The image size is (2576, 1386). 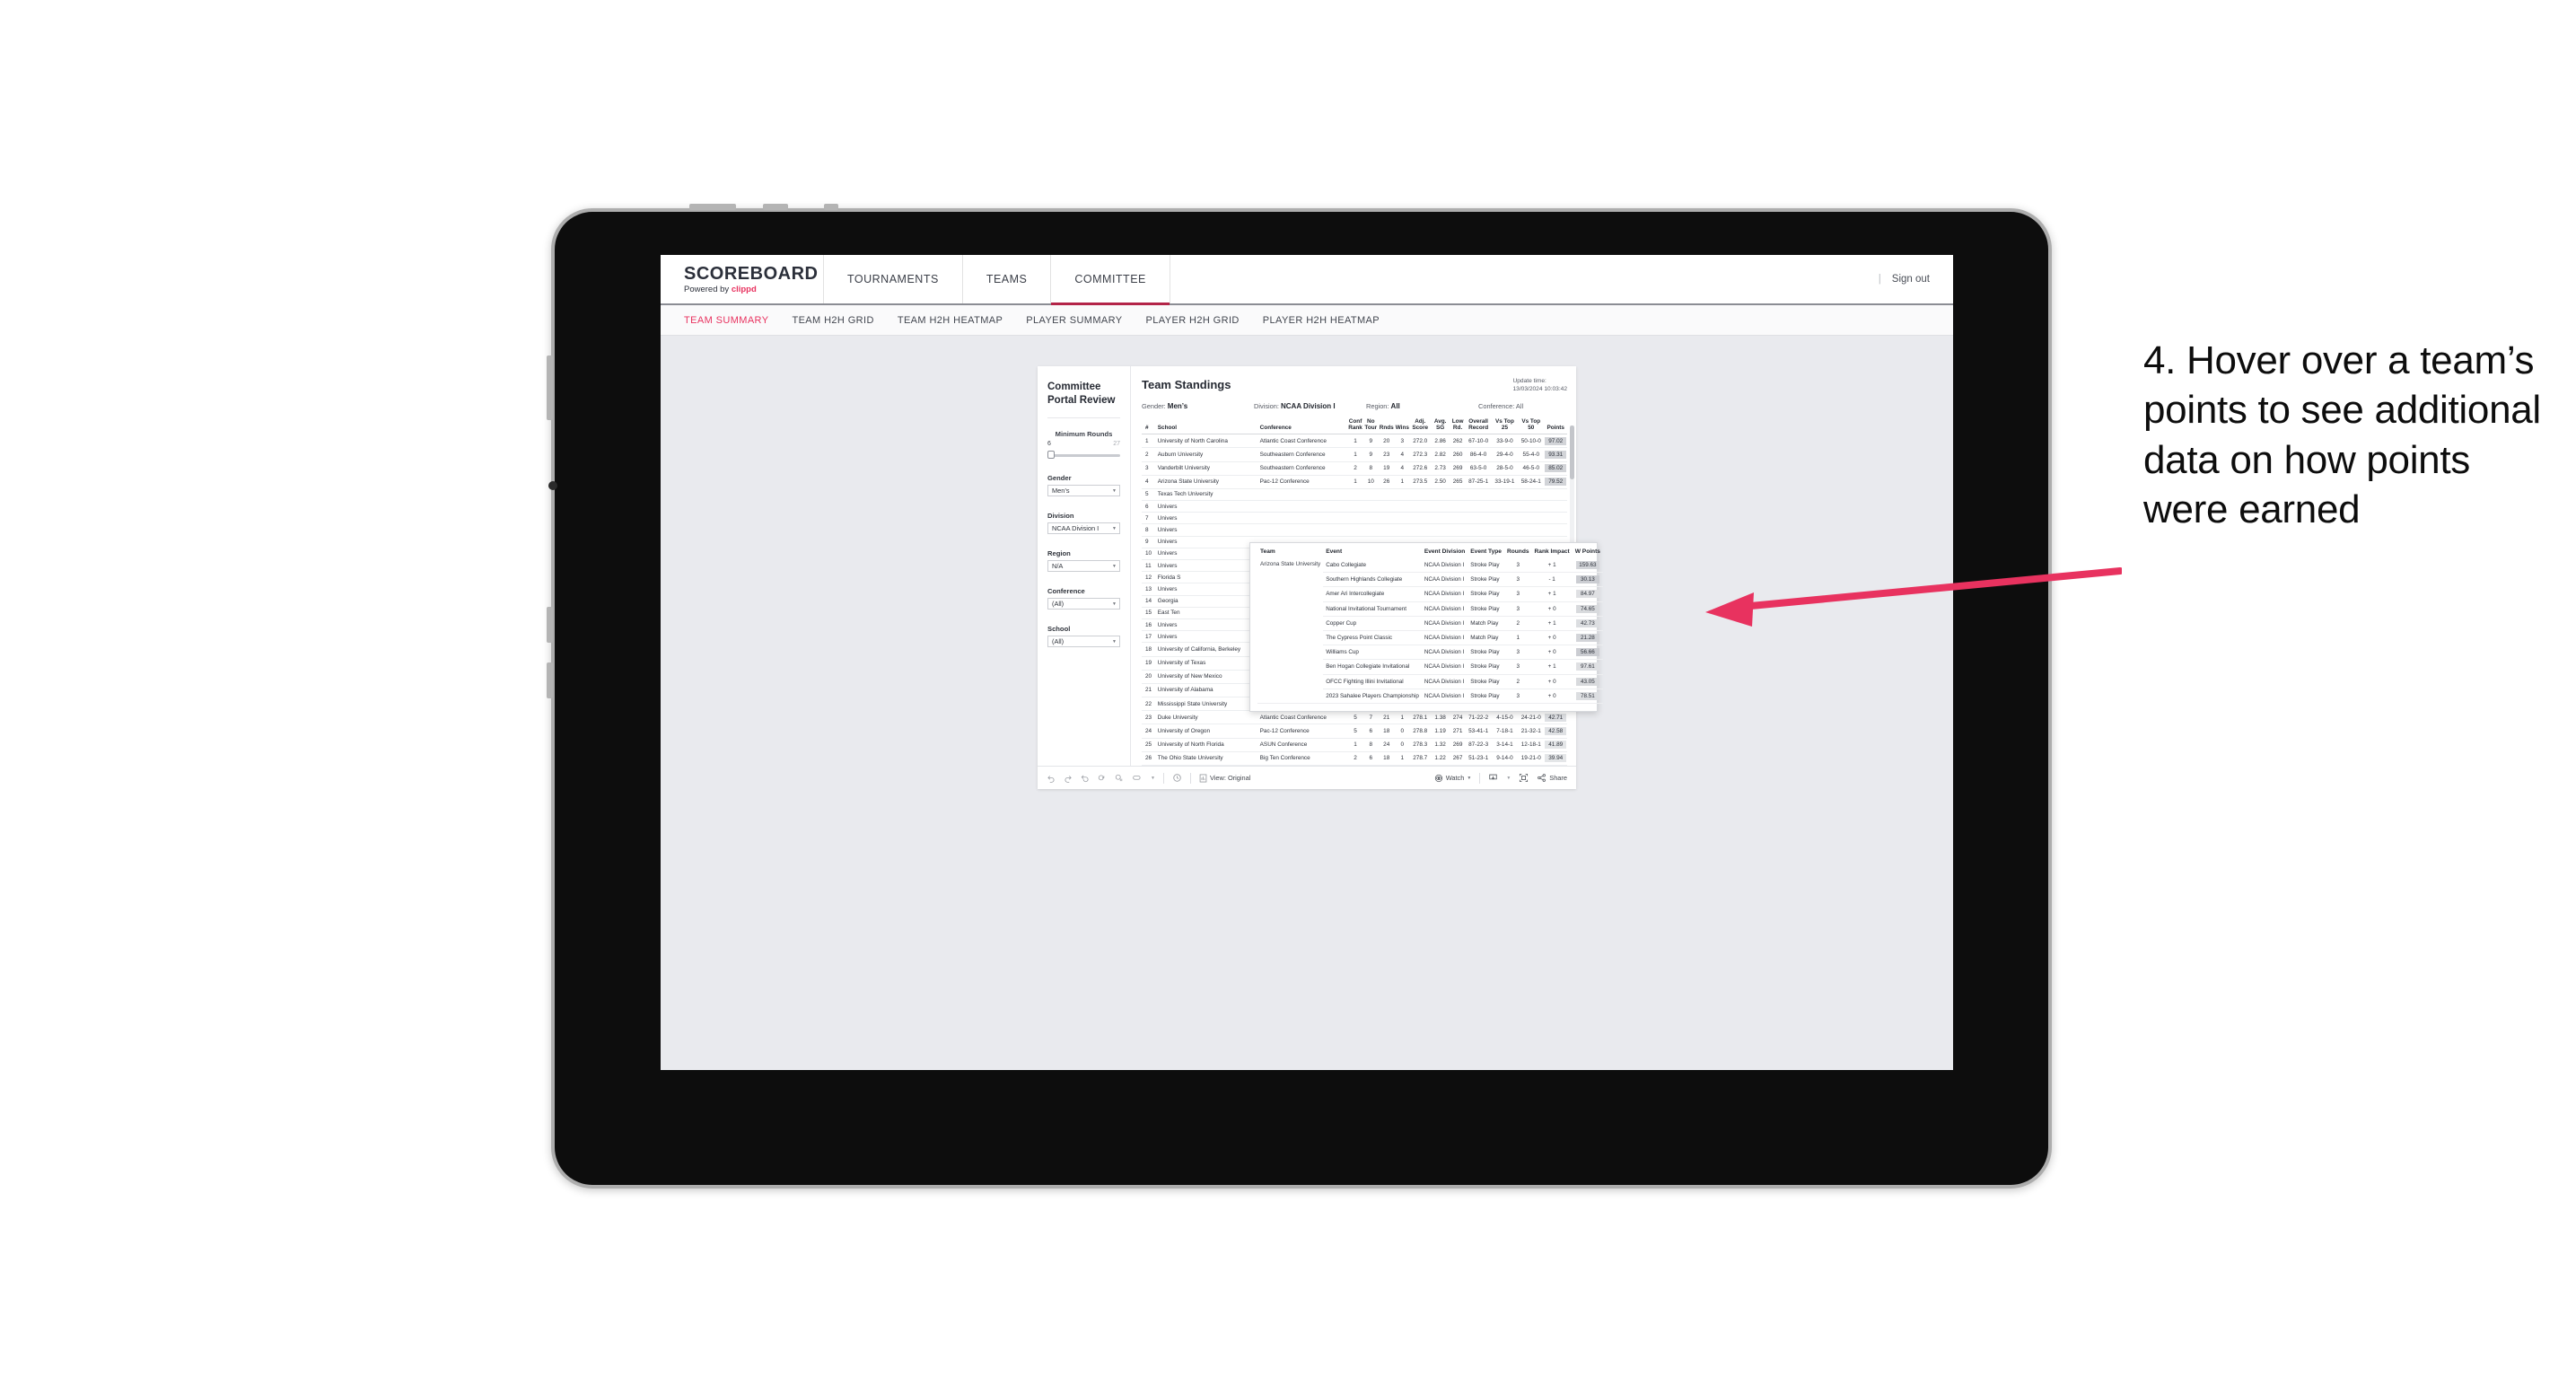 What do you see at coordinates (1508, 778) in the screenshot?
I see `download-chevron-icon: ▼` at bounding box center [1508, 778].